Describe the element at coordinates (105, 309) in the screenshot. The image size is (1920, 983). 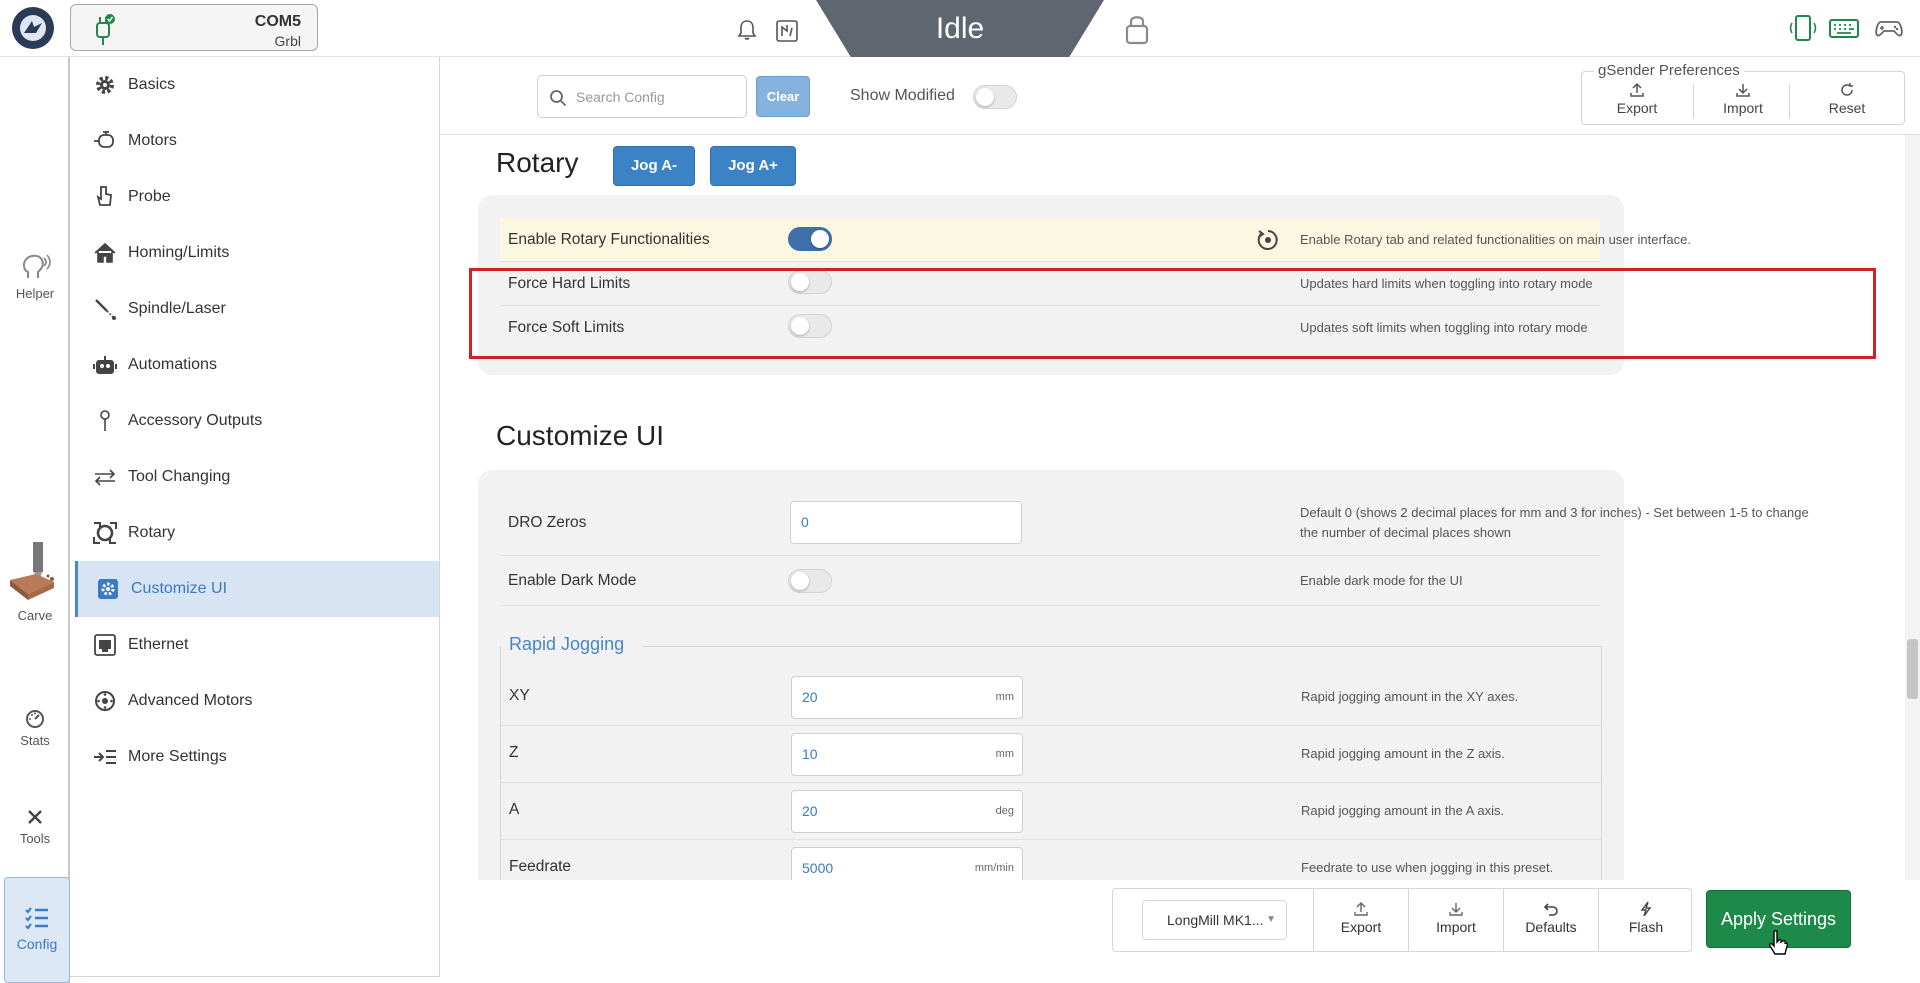
I see `spindle-icon` at that location.